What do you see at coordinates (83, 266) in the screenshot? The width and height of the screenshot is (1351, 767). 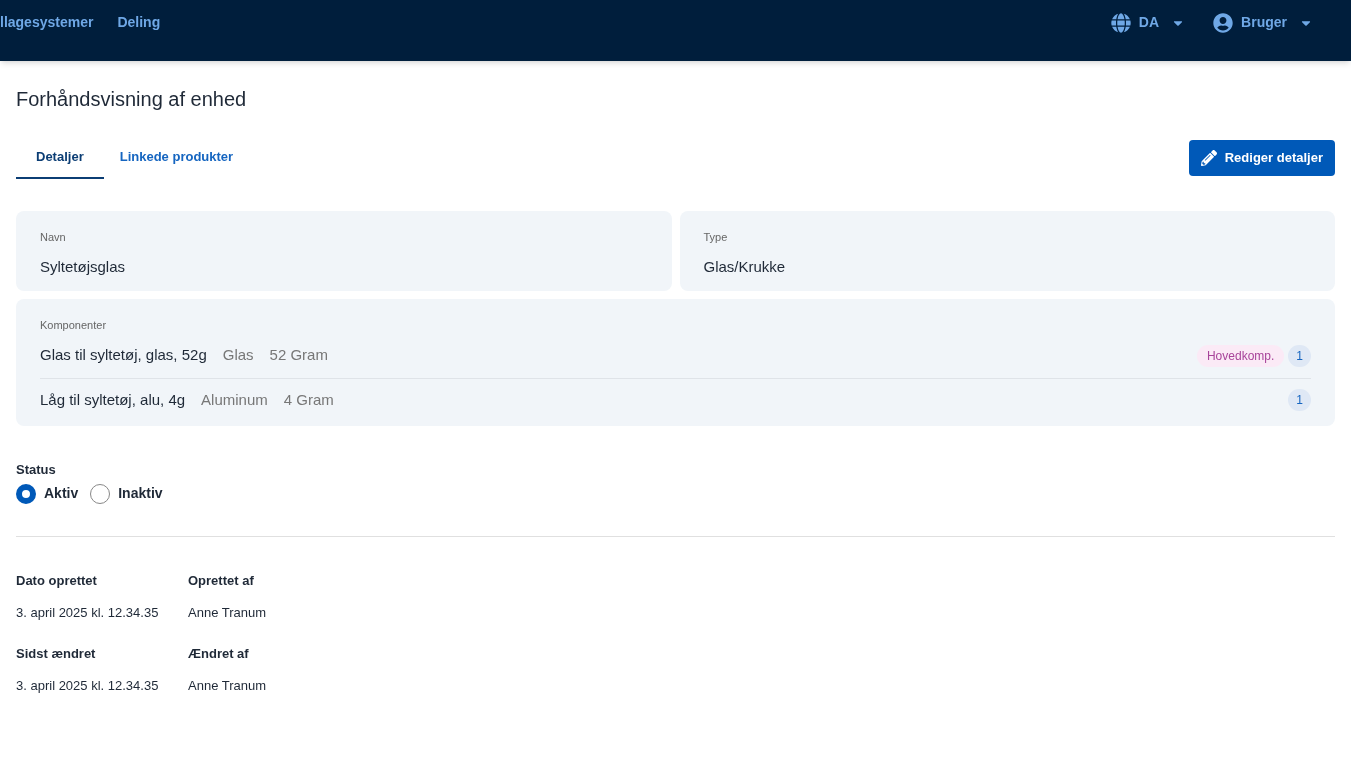 I see `field-value: Syltetøjsglas` at bounding box center [83, 266].